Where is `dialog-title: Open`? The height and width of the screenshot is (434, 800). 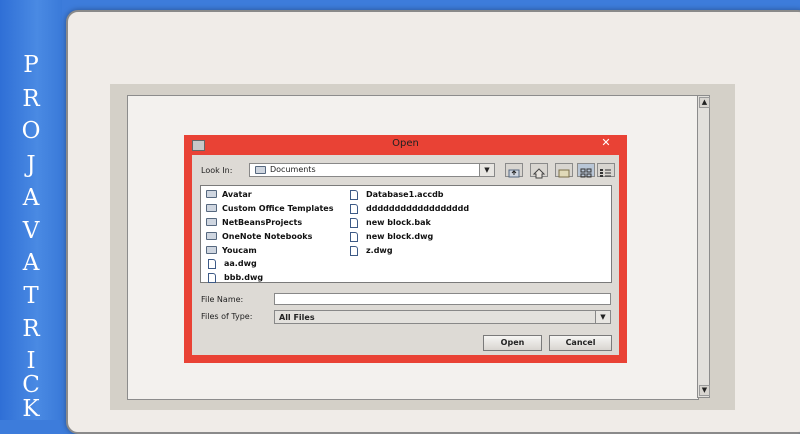
dialog-title: Open is located at coordinates (405, 143).